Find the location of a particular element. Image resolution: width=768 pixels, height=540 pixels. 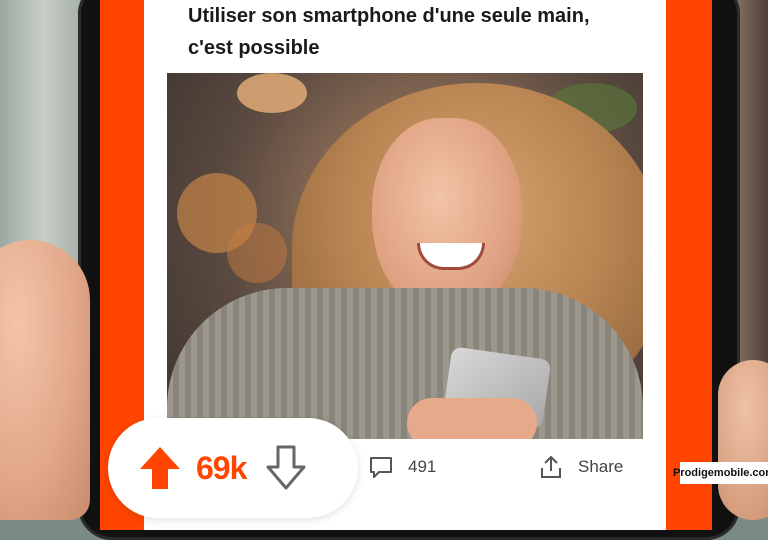

upvote-button is located at coordinates (160, 468).